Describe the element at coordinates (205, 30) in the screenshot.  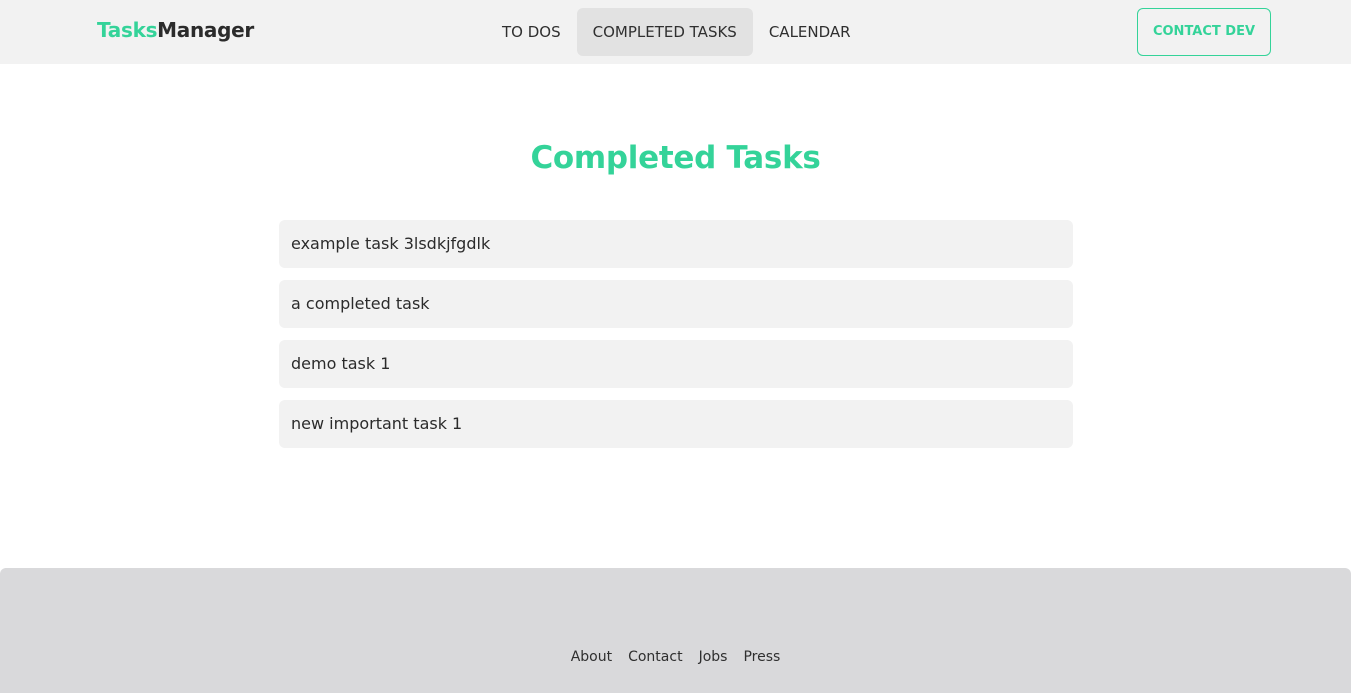
I see `brand-name-main: Manager` at that location.